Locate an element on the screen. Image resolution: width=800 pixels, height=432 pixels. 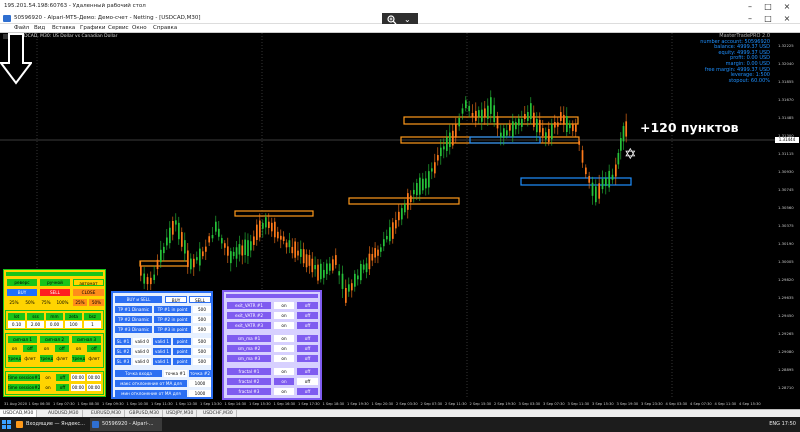
signal-2-off: off is located at coordinates (62, 348).